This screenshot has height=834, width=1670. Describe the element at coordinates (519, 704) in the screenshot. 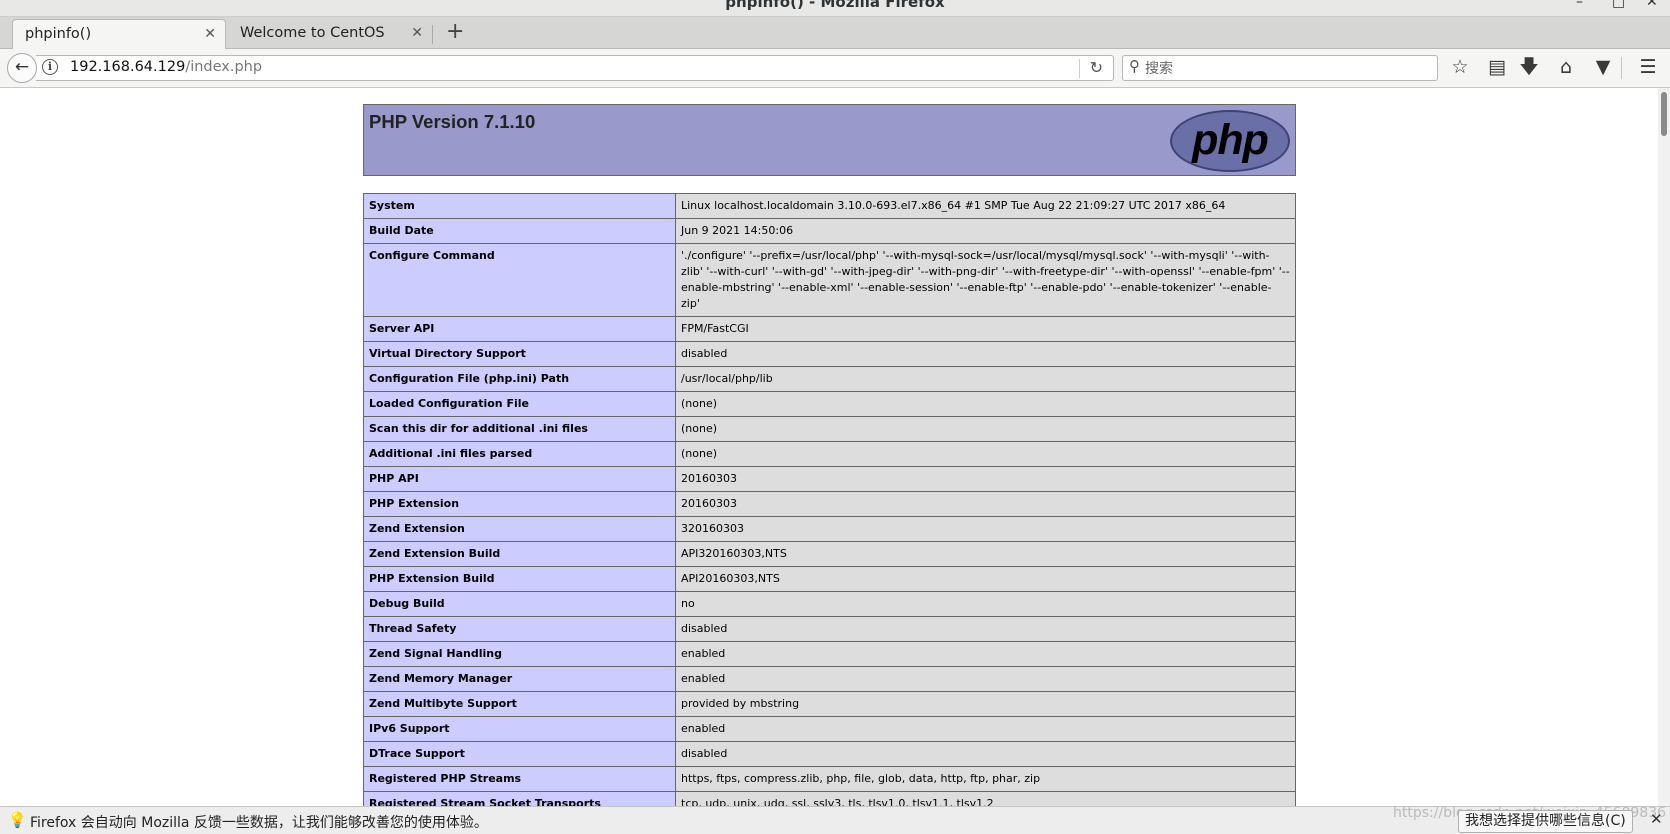

I see `row-label: Zend Multibyte Support` at that location.